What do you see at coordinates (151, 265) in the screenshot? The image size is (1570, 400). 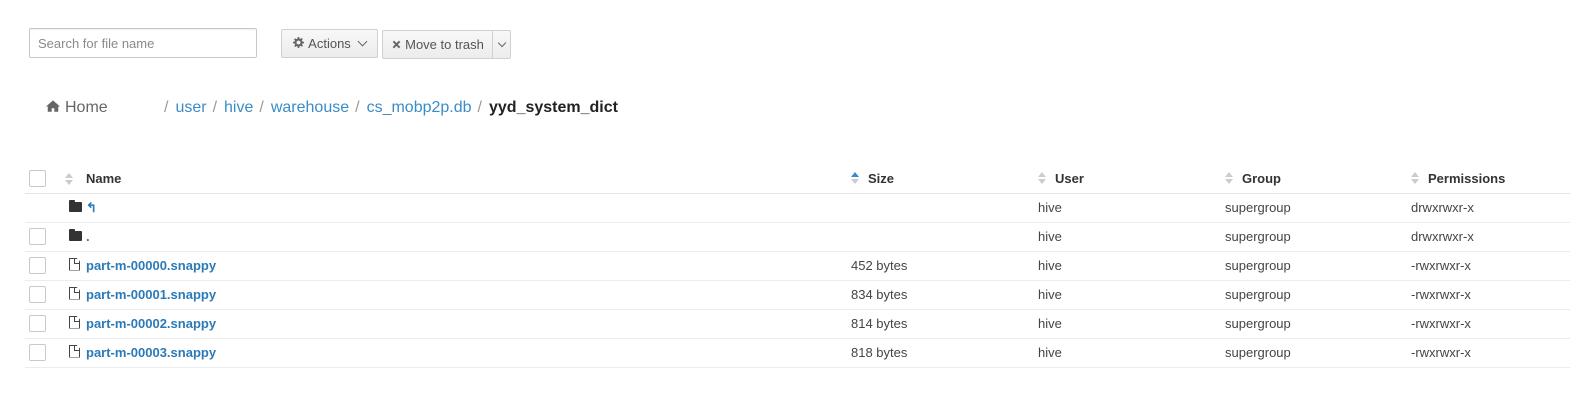 I see `row-name-link: part-m-00000.snappy` at bounding box center [151, 265].